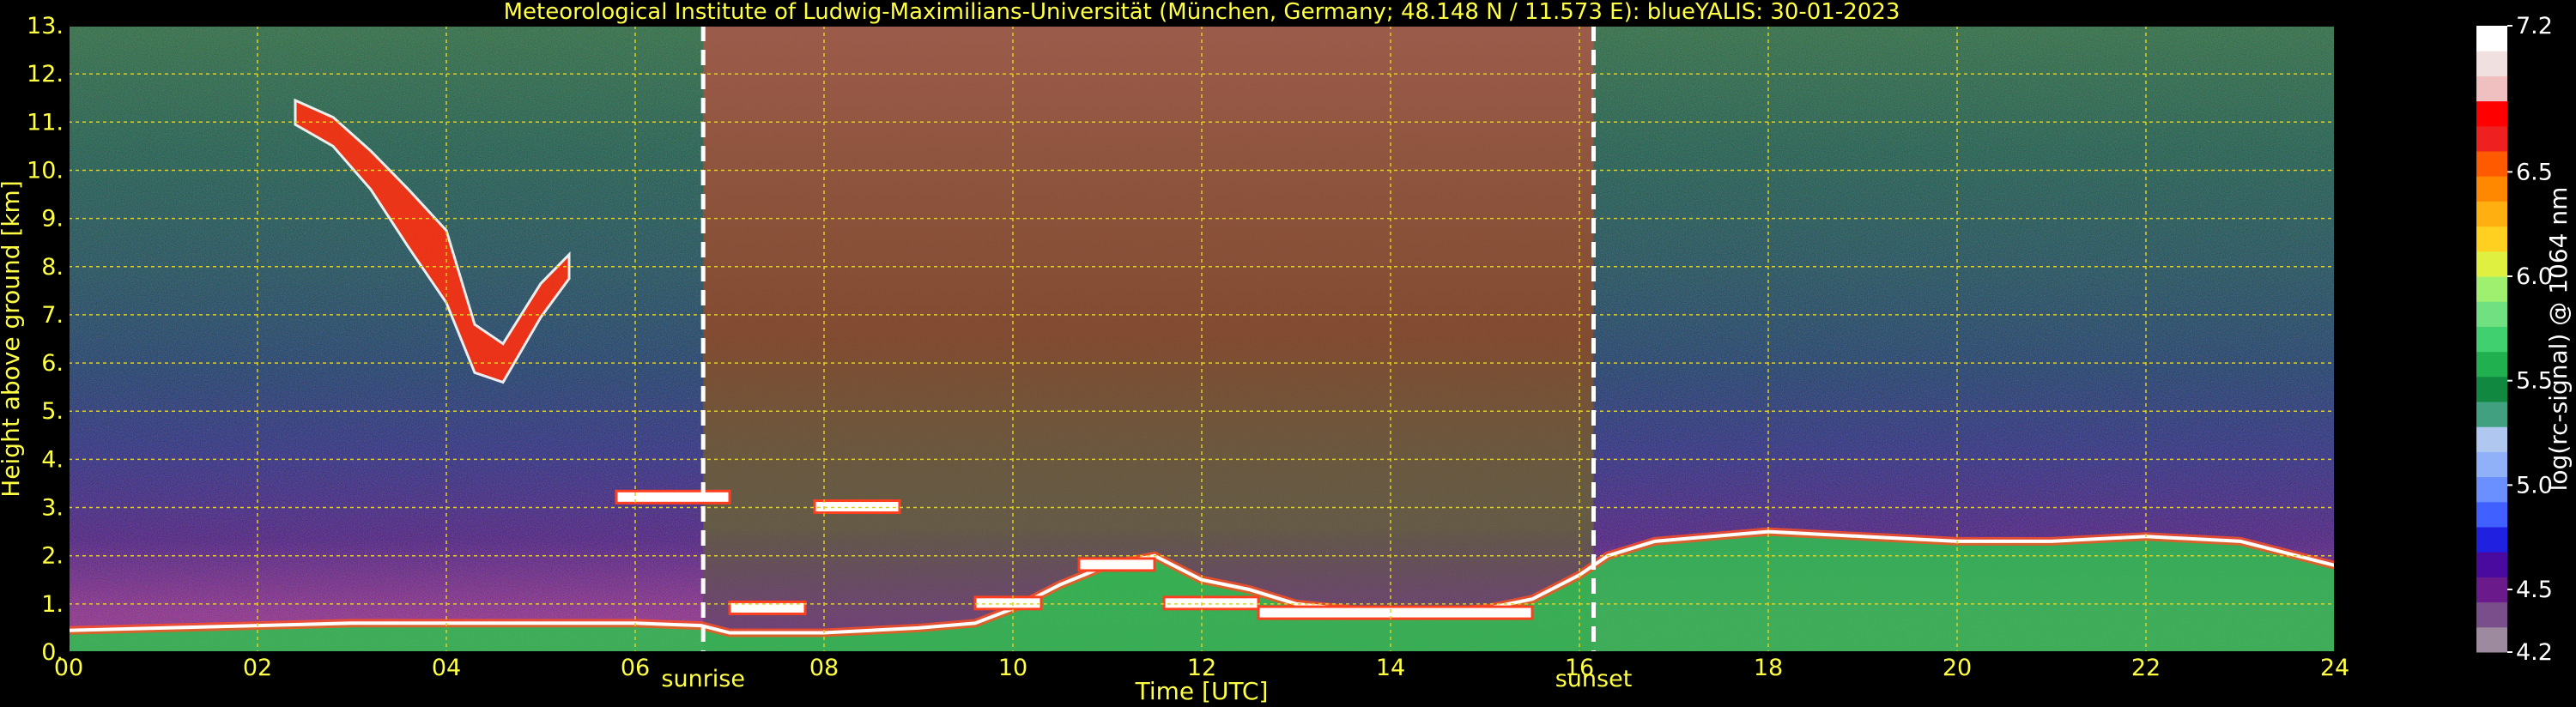 The width and height of the screenshot is (2576, 707). What do you see at coordinates (52, 508) in the screenshot?
I see `y-tick-label: 3.` at bounding box center [52, 508].